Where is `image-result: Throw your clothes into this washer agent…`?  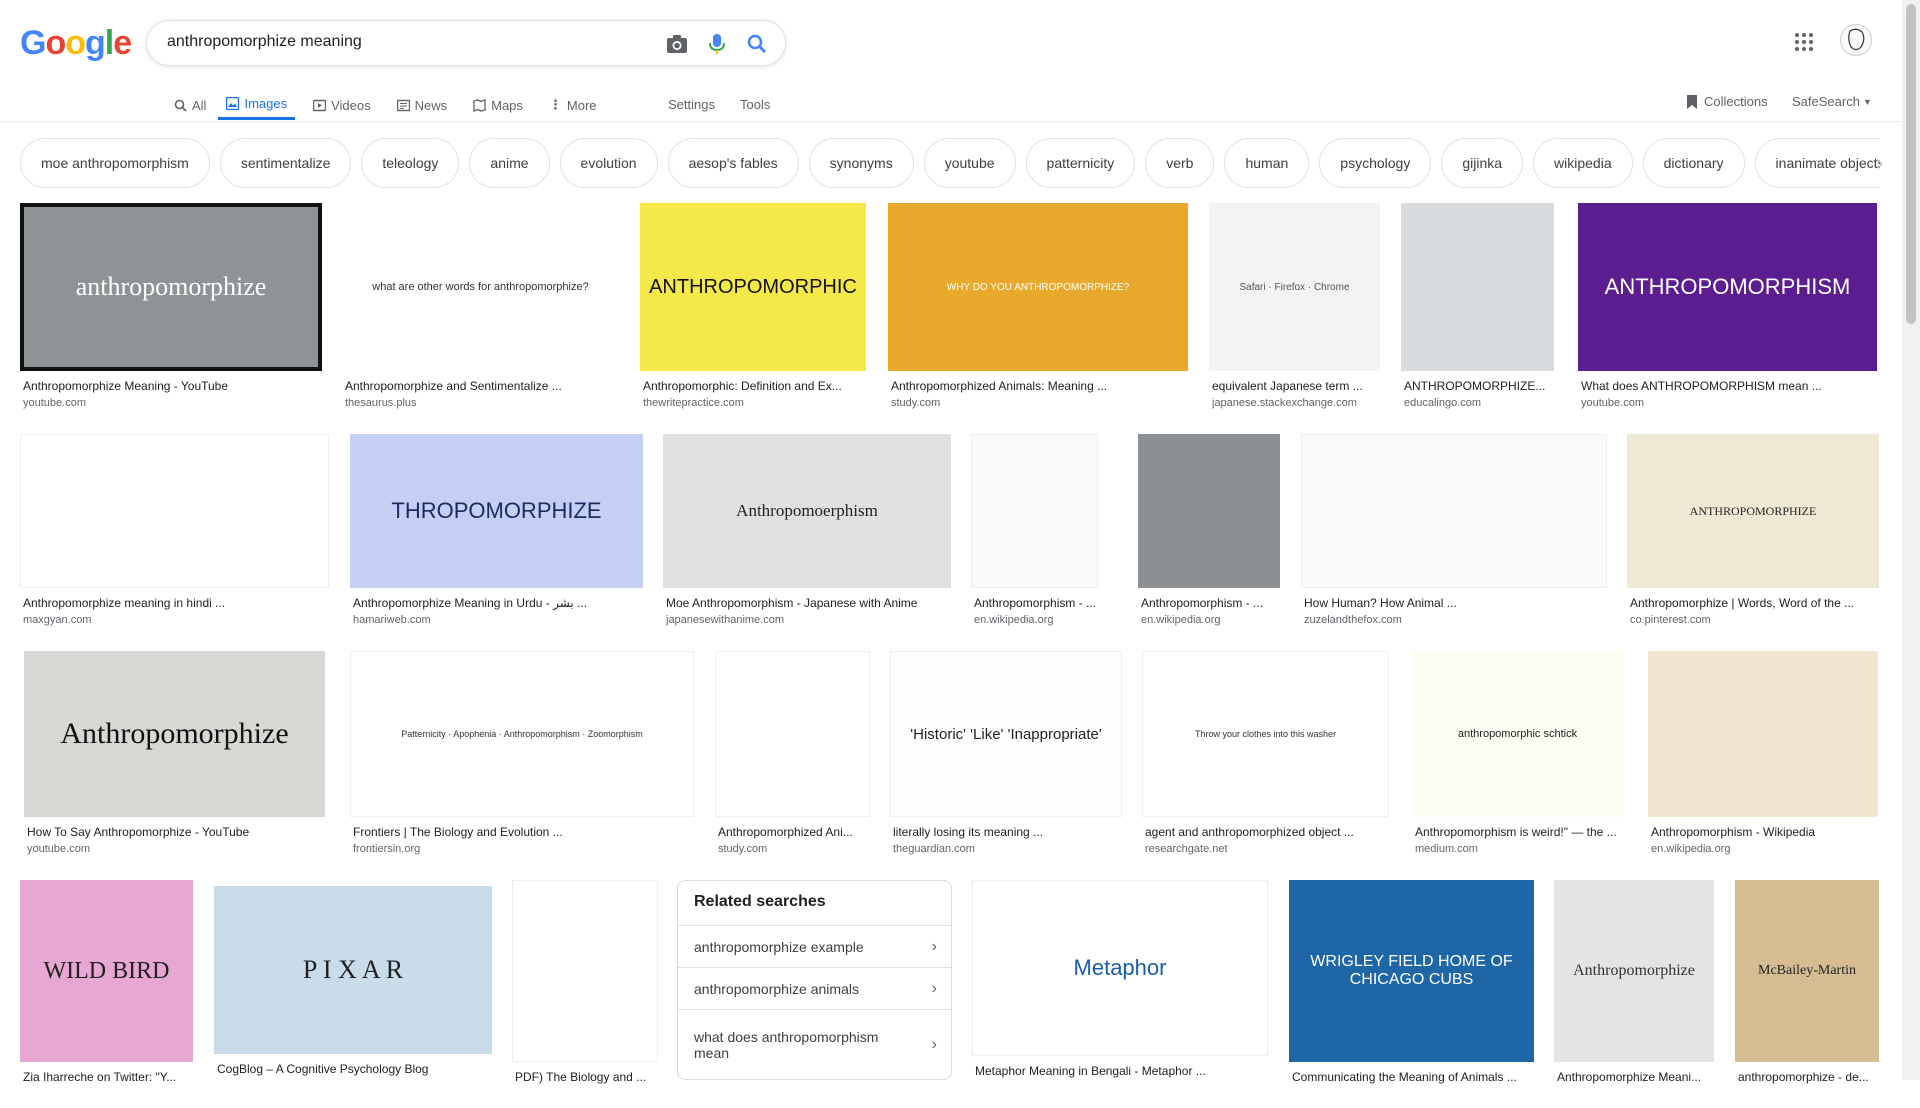 image-result: Throw your clothes into this washer agent… is located at coordinates (1265, 757).